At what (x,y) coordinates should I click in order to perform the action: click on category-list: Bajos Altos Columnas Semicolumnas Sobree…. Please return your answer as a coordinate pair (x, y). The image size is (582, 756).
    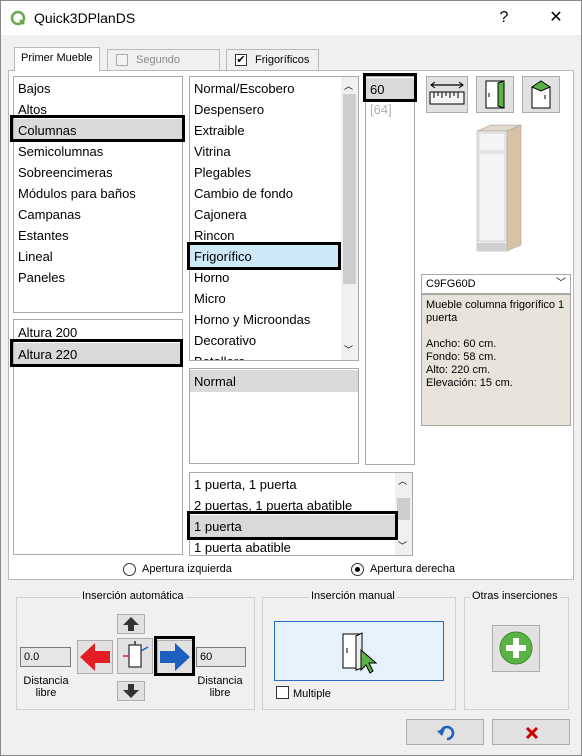
    Looking at the image, I should click on (98, 194).